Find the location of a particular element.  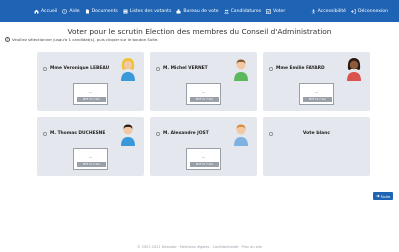

nav-item-home: Accueil is located at coordinates (45, 11).